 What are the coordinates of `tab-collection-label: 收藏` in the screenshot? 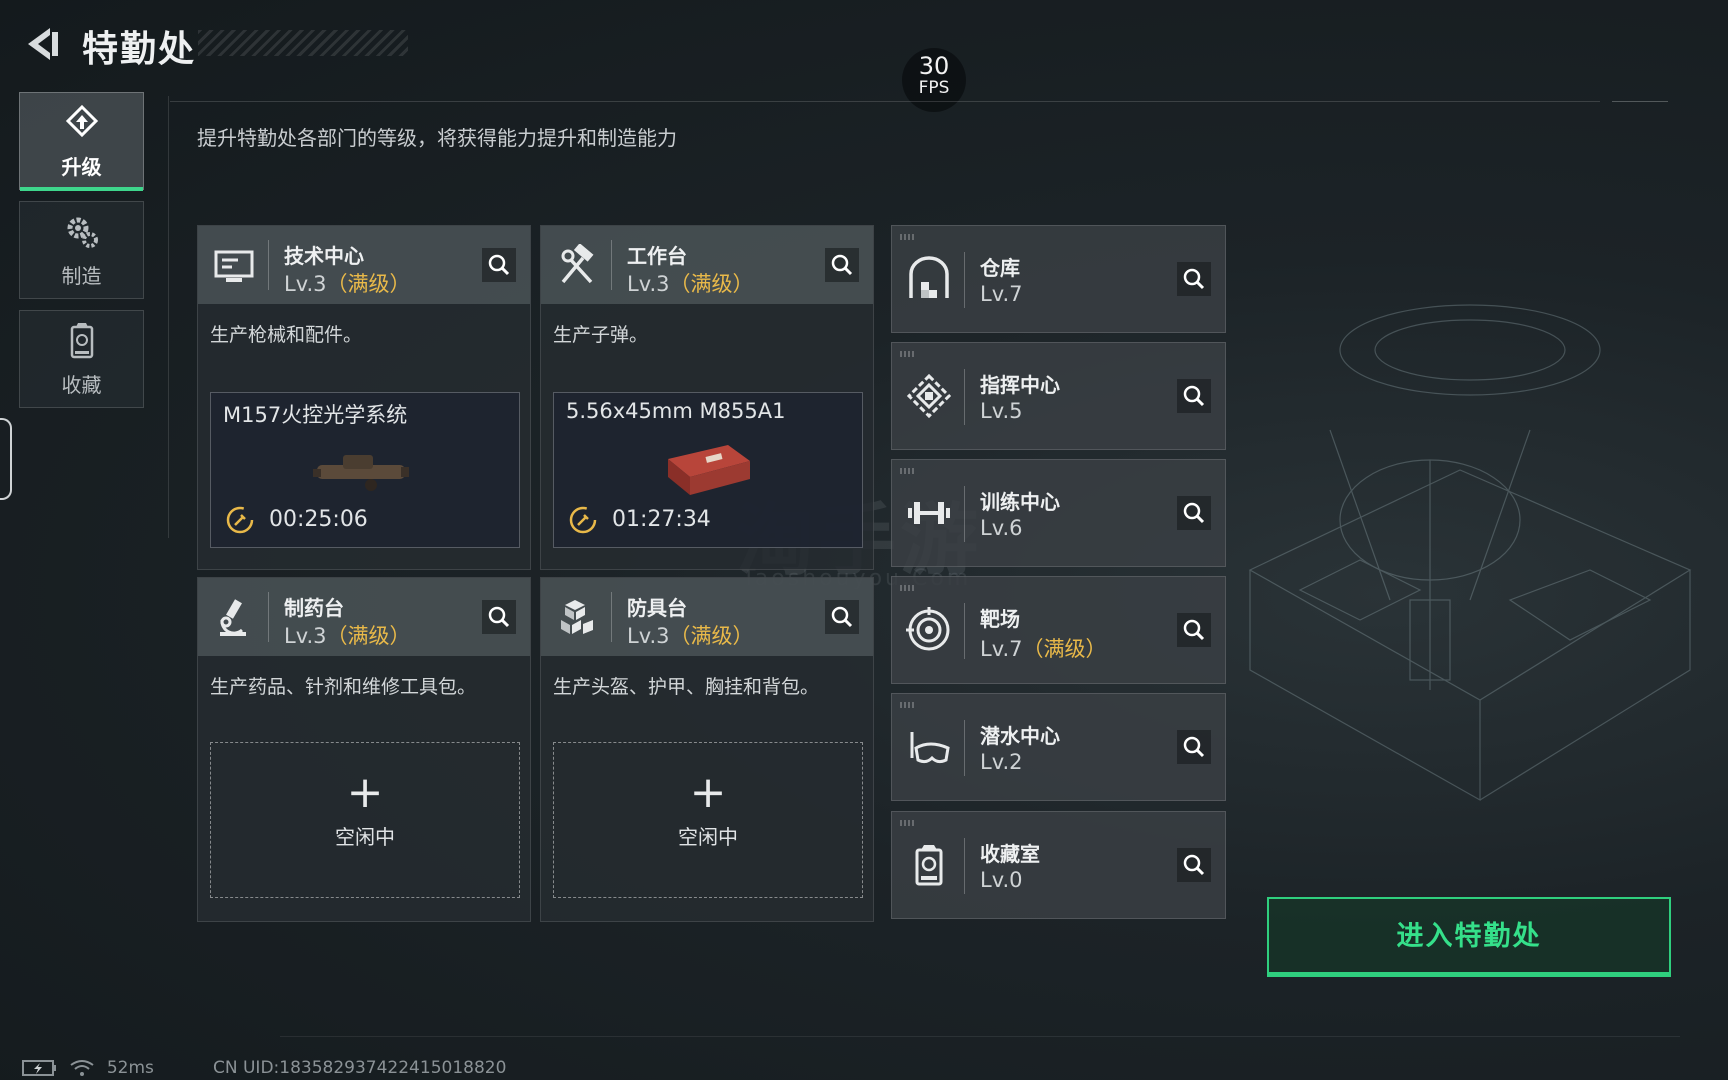 It's located at (81, 385).